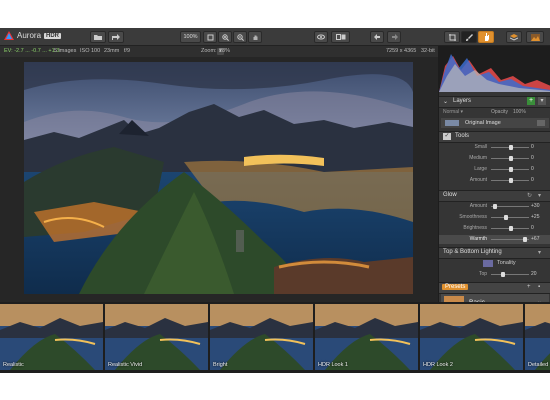 The height and width of the screenshot is (400, 550). I want to click on masking-button, so click(486, 37).